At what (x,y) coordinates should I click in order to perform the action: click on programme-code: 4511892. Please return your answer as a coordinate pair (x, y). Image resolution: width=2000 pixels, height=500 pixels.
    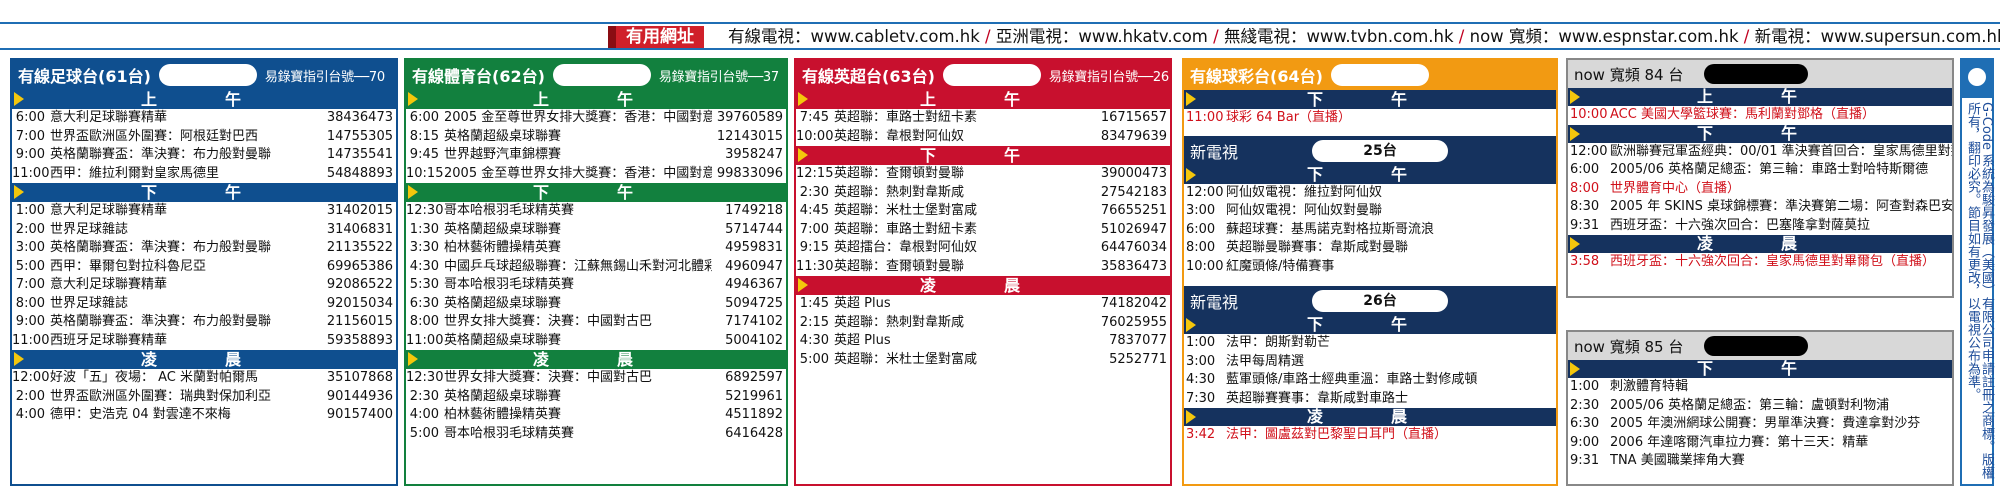
    Looking at the image, I should click on (754, 414).